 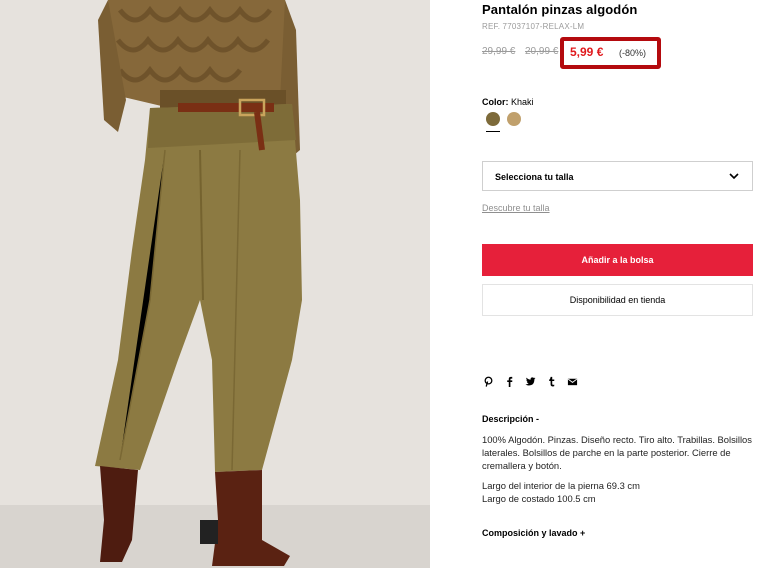 What do you see at coordinates (514, 119) in the screenshot?
I see `color-swatch-beige` at bounding box center [514, 119].